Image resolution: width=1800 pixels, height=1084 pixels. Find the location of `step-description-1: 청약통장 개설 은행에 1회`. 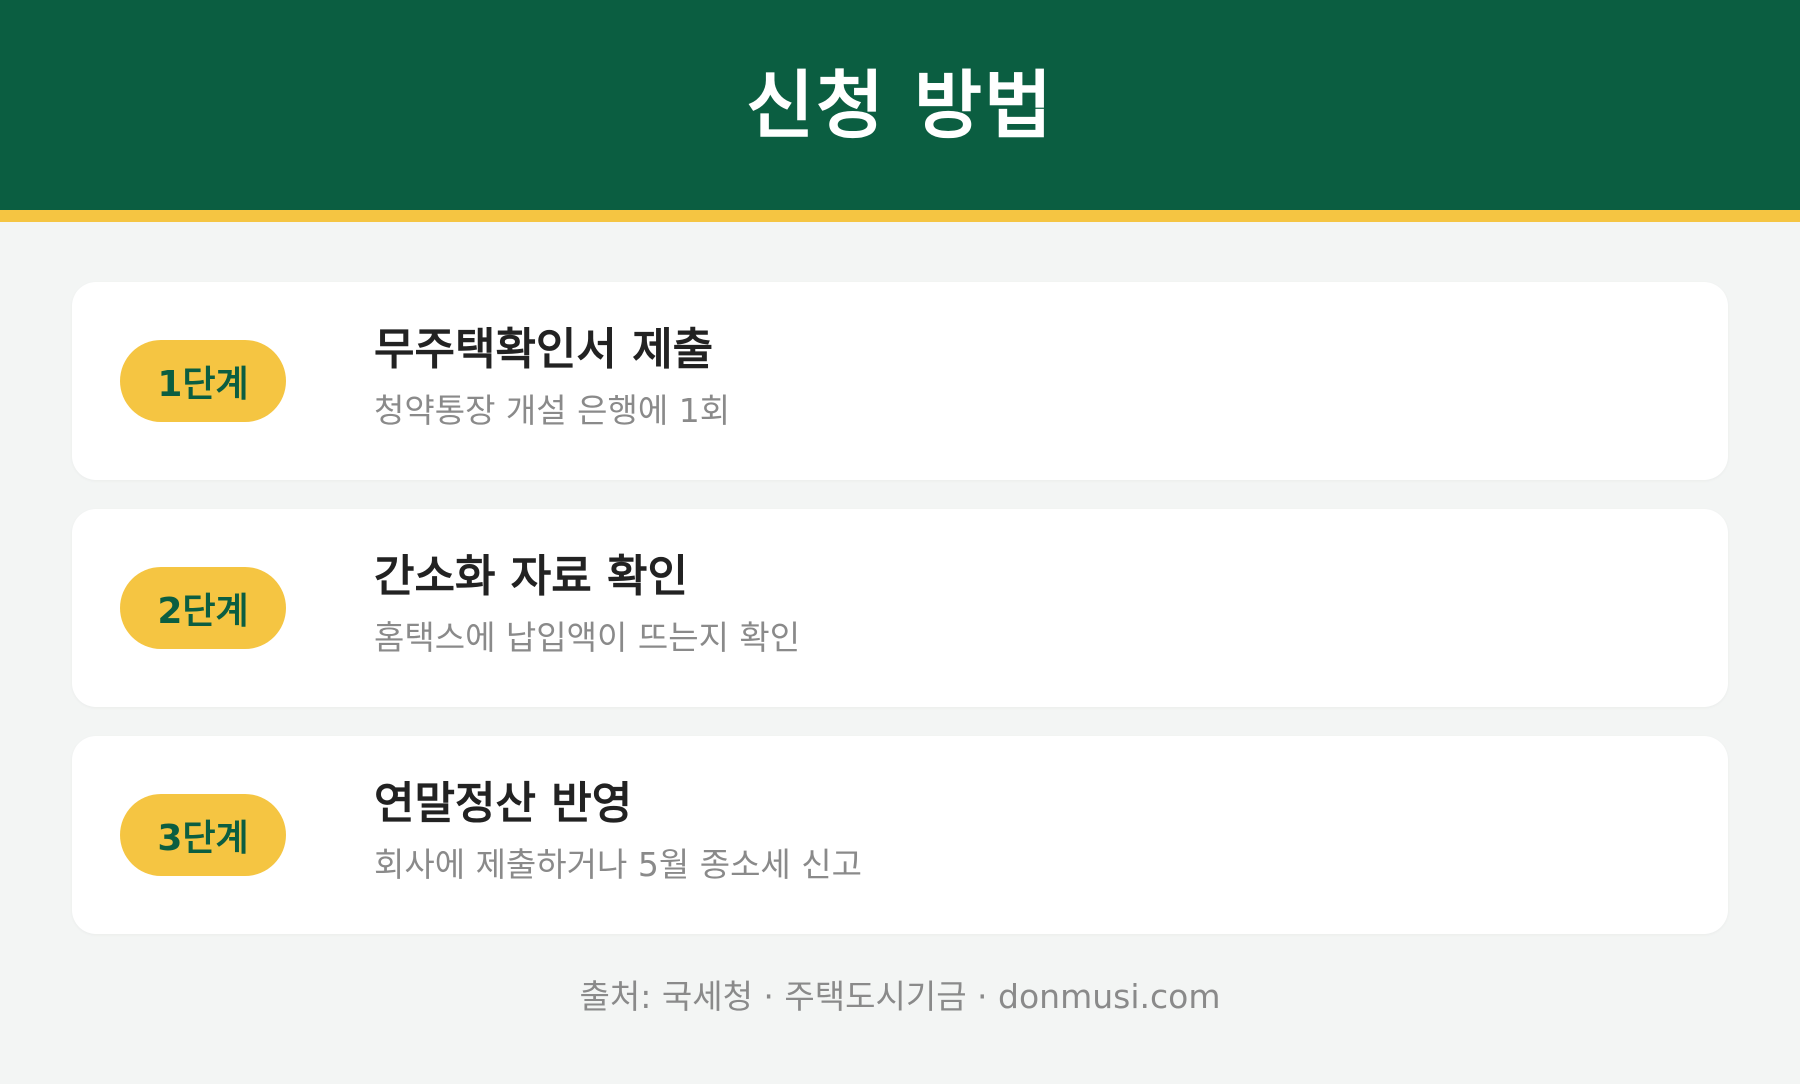

step-description-1: 청약통장 개설 은행에 1회 is located at coordinates (552, 410).